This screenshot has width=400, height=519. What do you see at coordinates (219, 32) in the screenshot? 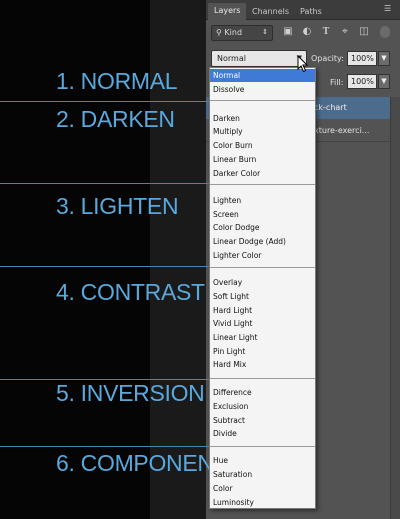
I see `search-icon: ⚲` at bounding box center [219, 32].